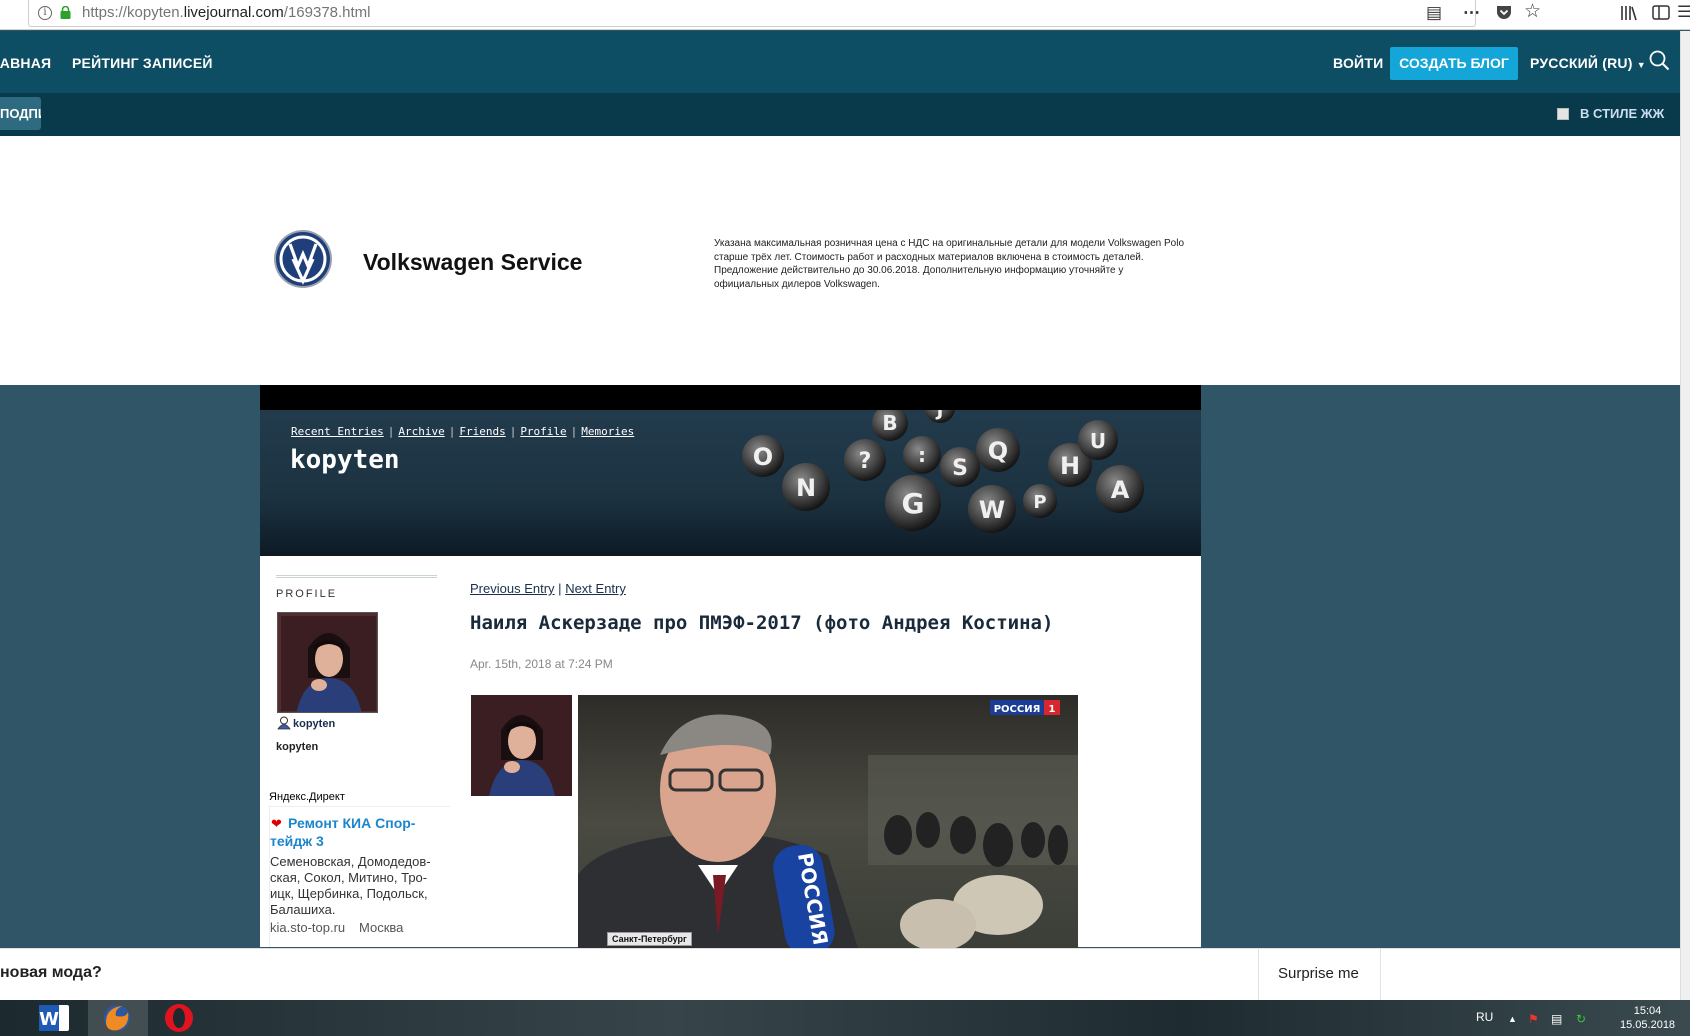  What do you see at coordinates (381, 927) in the screenshot?
I see `yandex-ad-city: Москва` at bounding box center [381, 927].